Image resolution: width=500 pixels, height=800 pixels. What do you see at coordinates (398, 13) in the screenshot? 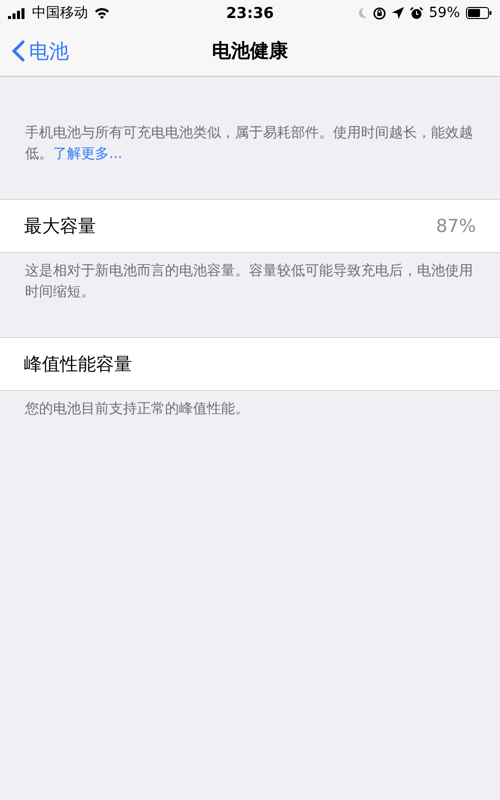
I see `location-arrow-icon` at bounding box center [398, 13].